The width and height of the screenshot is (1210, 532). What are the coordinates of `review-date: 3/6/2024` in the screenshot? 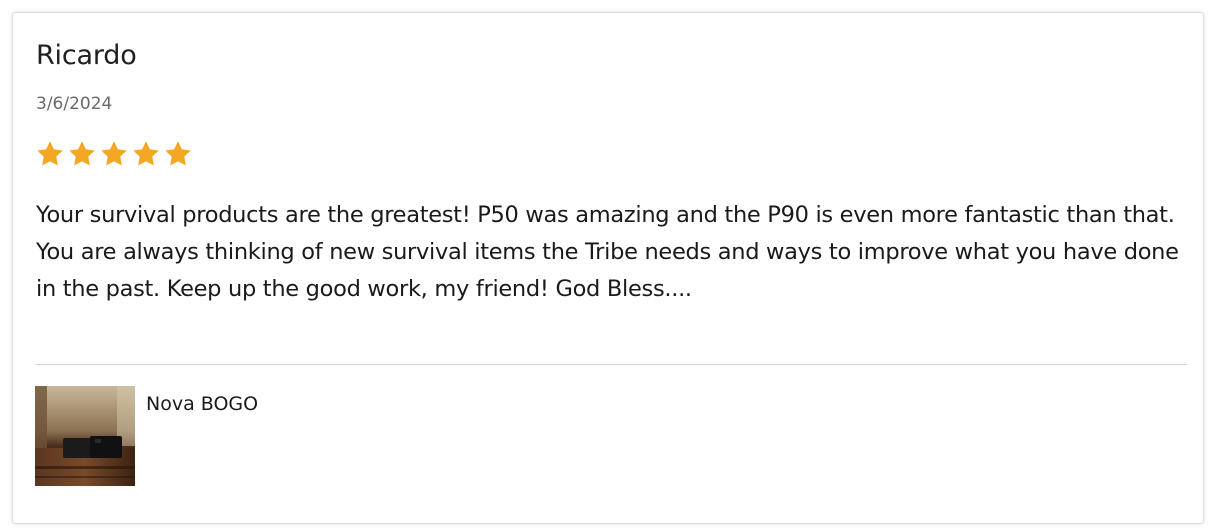 It's located at (74, 104).